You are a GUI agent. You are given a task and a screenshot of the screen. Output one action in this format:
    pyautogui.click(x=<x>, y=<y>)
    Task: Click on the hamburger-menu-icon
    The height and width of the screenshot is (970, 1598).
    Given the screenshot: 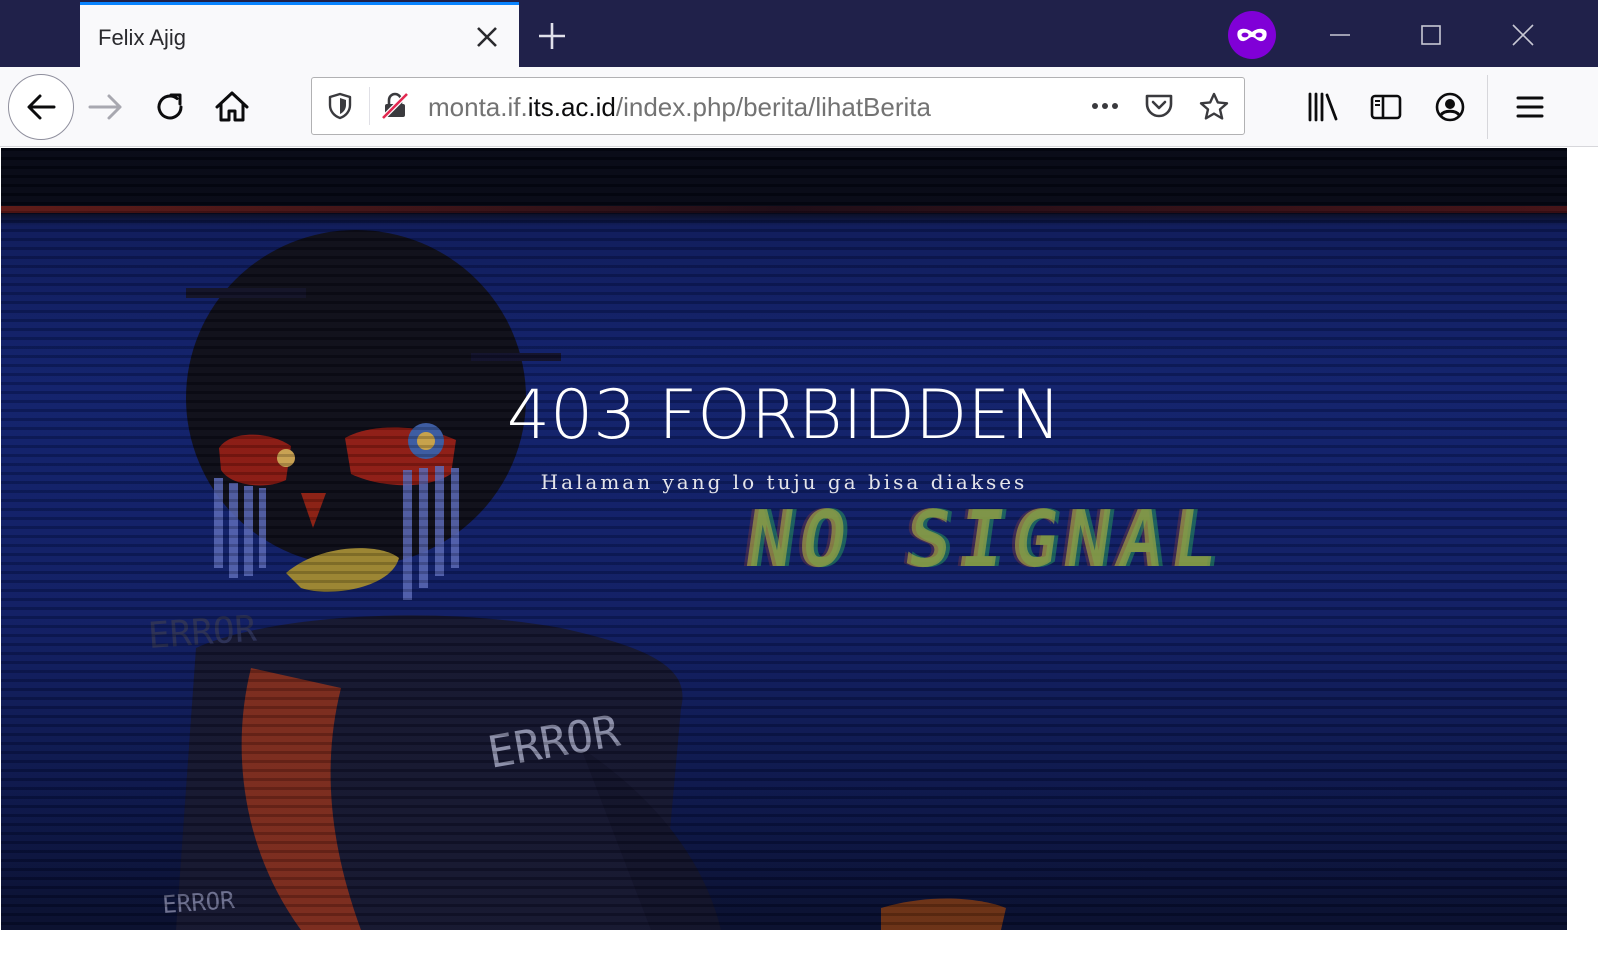 What is the action you would take?
    pyautogui.click(x=1530, y=107)
    